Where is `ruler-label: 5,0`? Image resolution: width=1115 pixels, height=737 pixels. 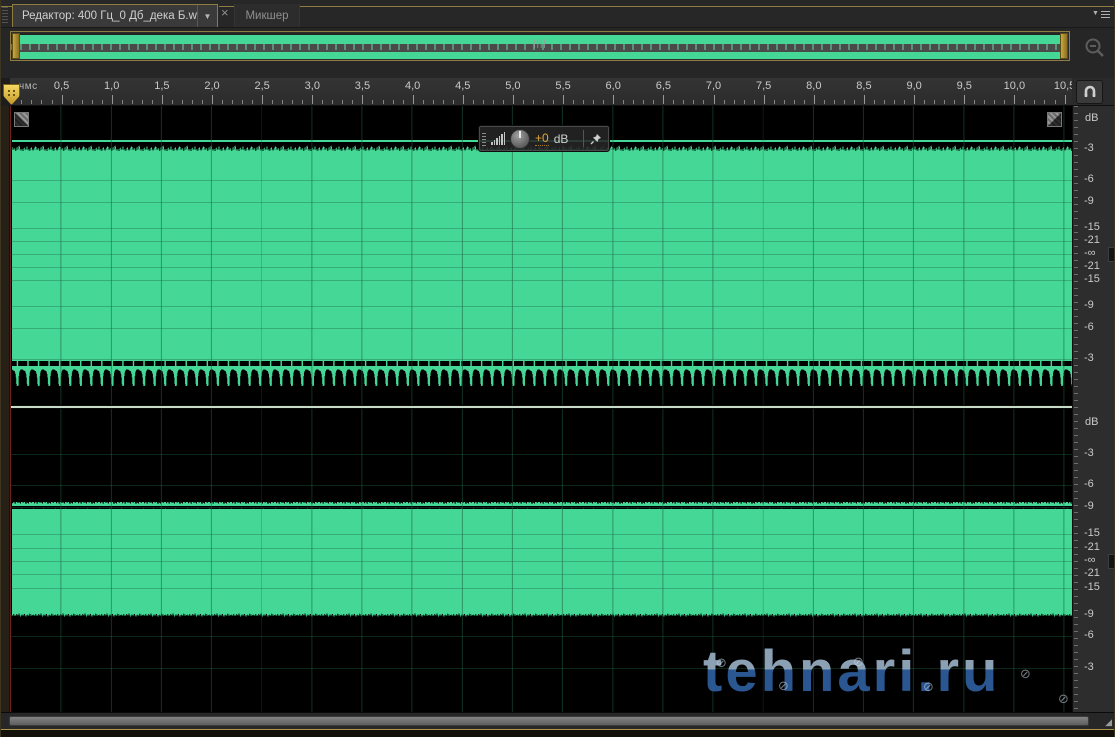
ruler-label: 5,0 is located at coordinates (513, 86).